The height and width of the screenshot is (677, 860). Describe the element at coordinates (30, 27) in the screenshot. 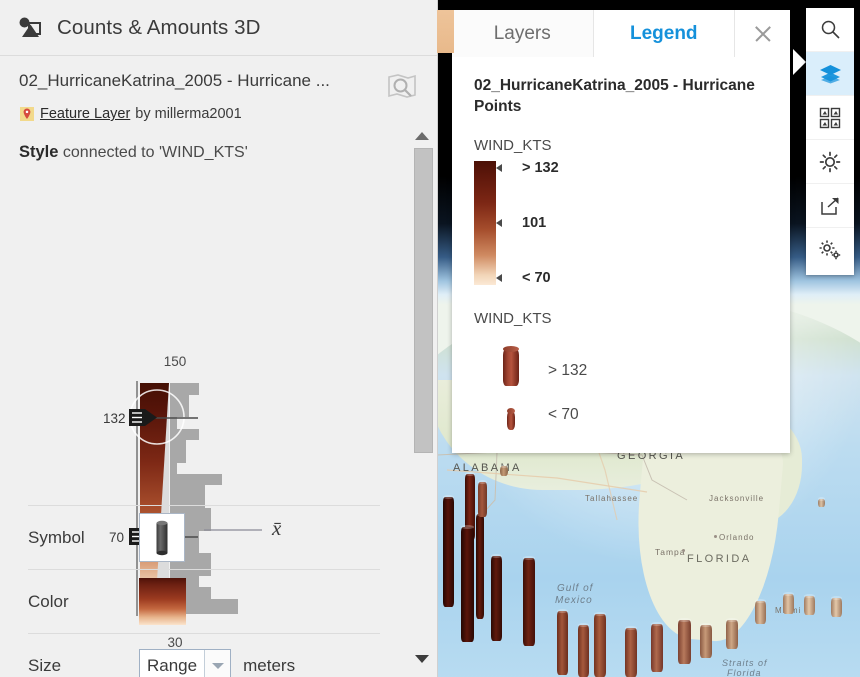

I see `counts-amounts-3d-icon` at that location.